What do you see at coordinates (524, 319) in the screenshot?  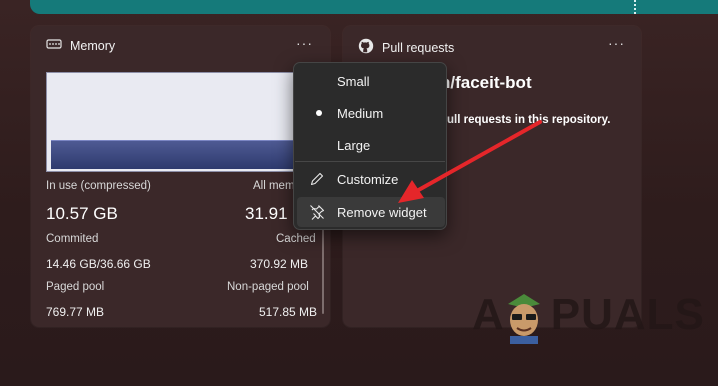 I see `appuals-mascot-icon` at bounding box center [524, 319].